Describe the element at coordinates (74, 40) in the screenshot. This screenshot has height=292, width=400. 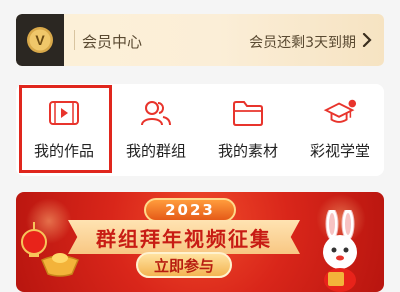
I see `vip-divider` at that location.